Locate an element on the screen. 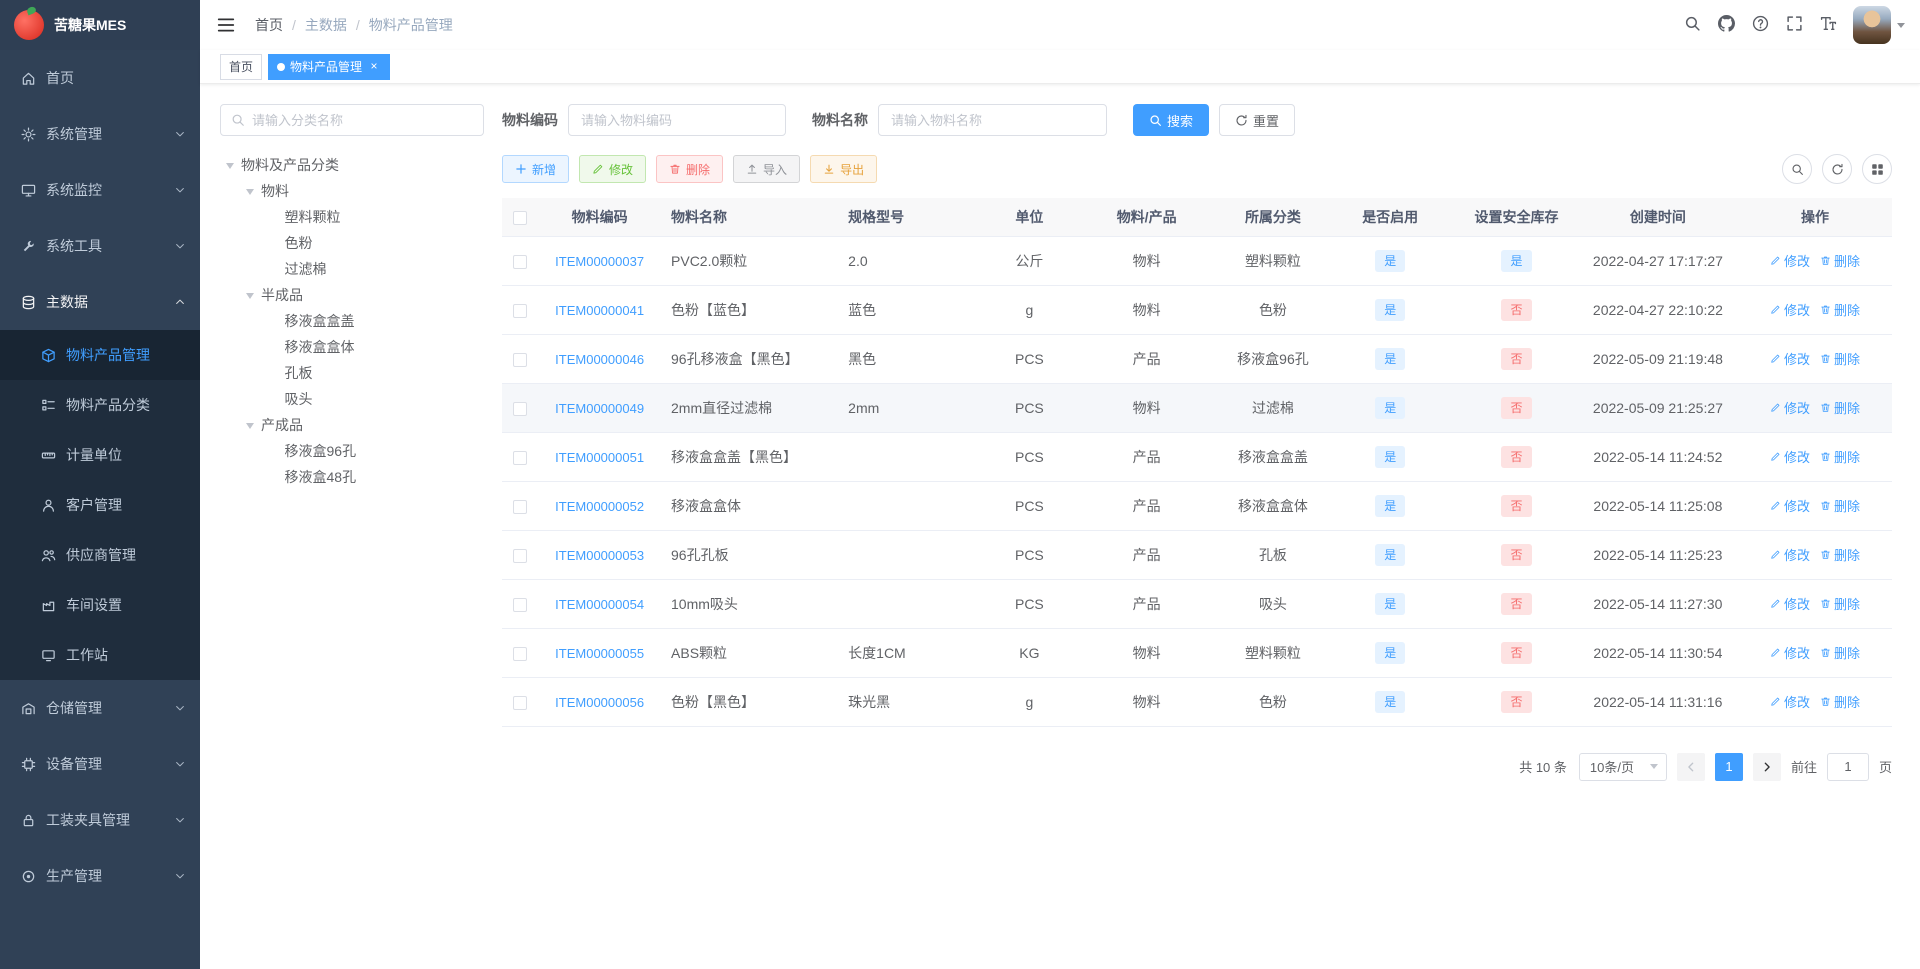 The width and height of the screenshot is (1920, 969). reset-button: 重置 is located at coordinates (1257, 120).